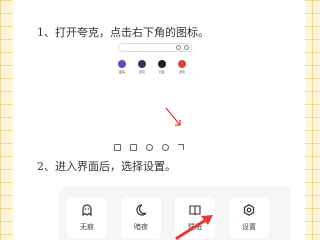 This screenshot has height=240, width=320. I want to click on moon-icon, so click(141, 210).